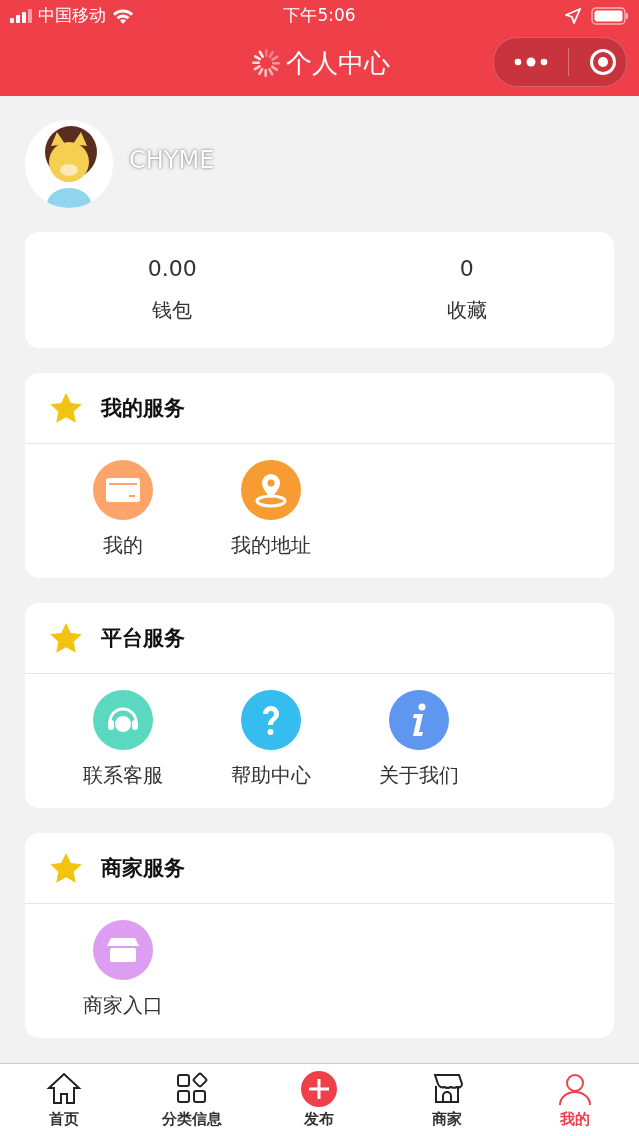 This screenshot has width=639, height=1136. Describe the element at coordinates (466, 269) in the screenshot. I see `stat-value: 0` at that location.